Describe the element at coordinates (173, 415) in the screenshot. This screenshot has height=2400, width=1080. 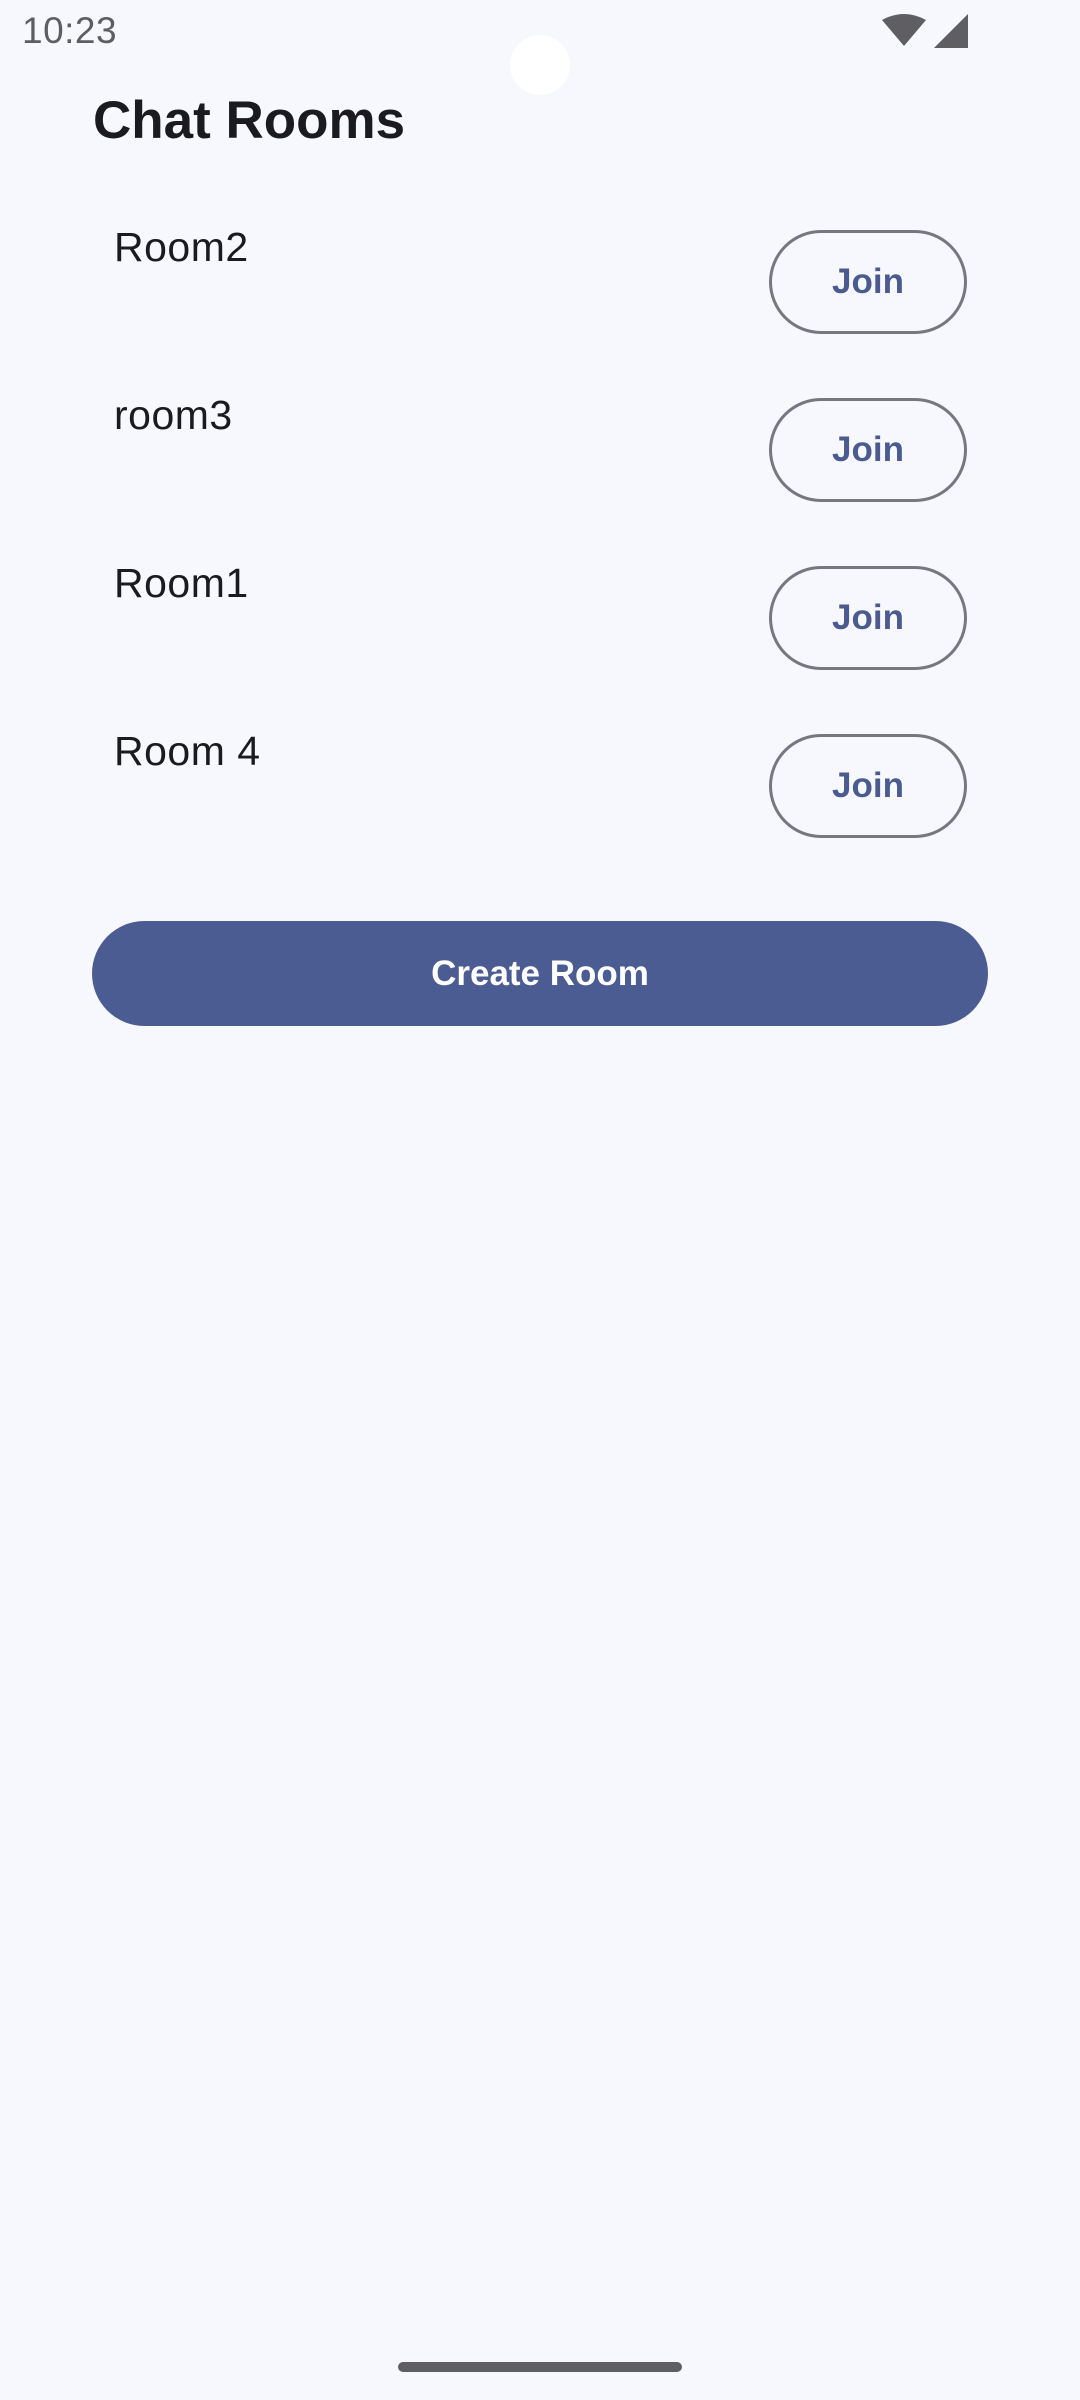
I see `room-name: room3` at that location.